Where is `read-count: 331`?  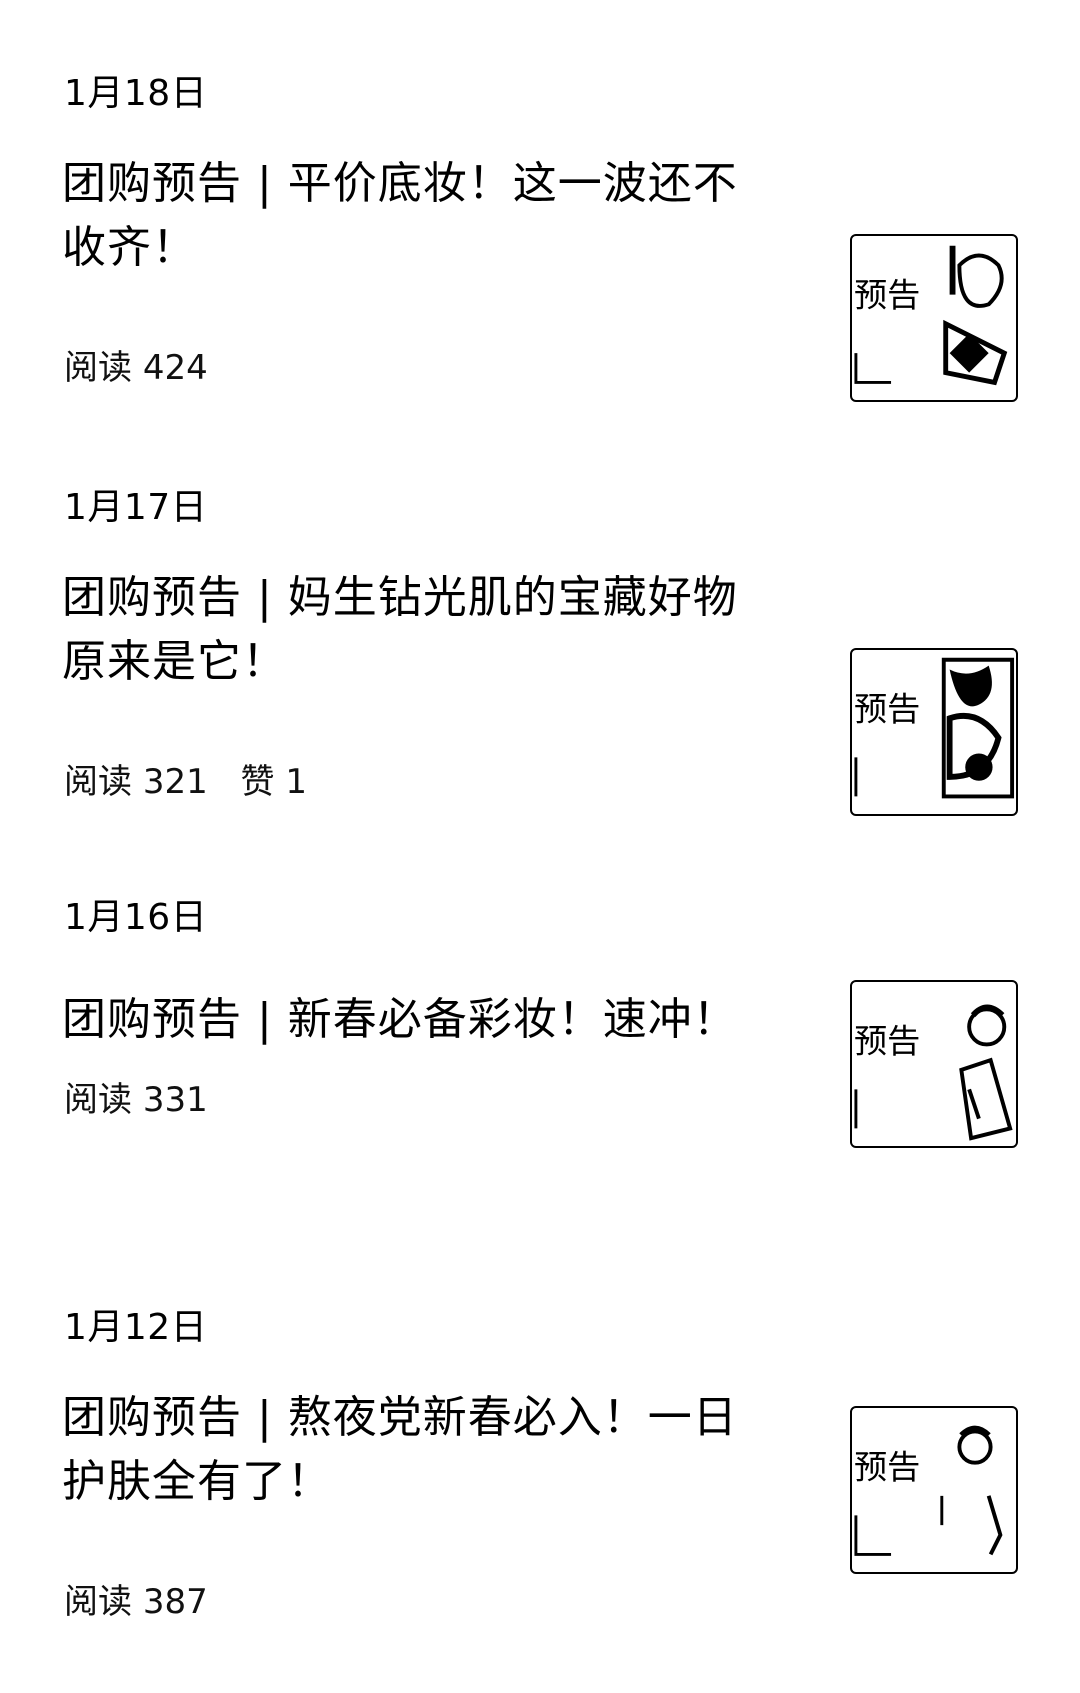 read-count: 331 is located at coordinates (175, 1100).